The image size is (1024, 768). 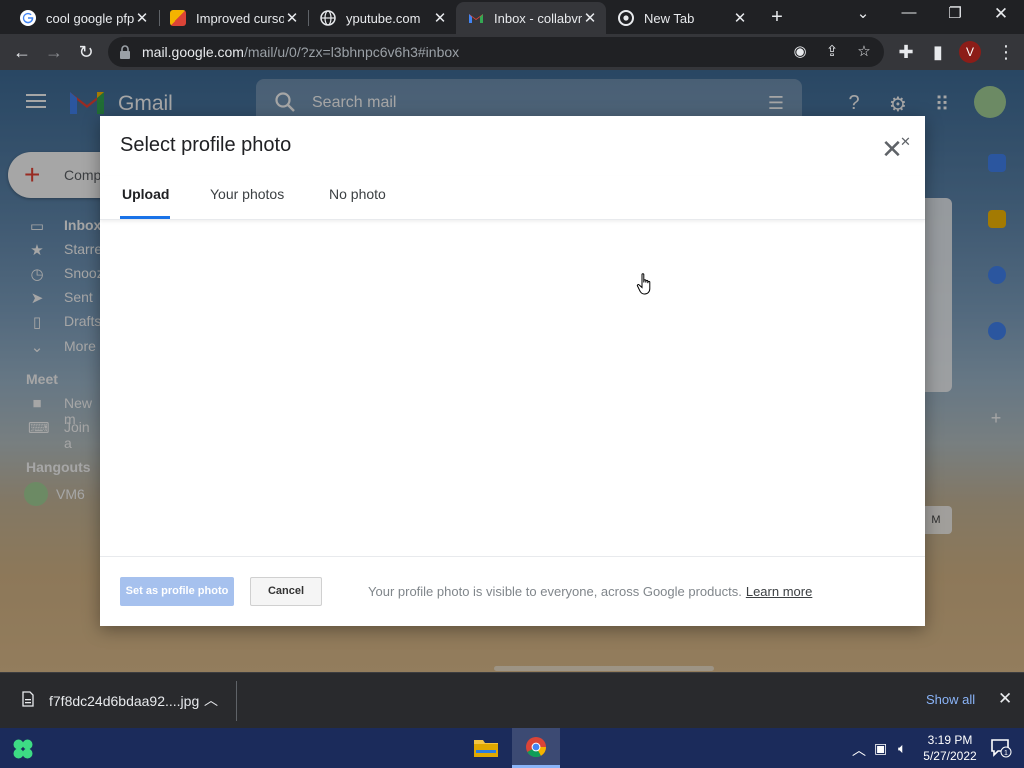 I want to click on show-all-button: Show all, so click(x=950, y=699).